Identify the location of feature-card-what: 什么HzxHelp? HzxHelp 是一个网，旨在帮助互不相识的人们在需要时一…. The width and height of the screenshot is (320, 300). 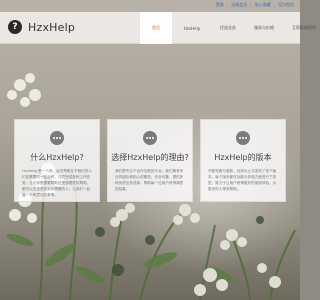
(57, 160).